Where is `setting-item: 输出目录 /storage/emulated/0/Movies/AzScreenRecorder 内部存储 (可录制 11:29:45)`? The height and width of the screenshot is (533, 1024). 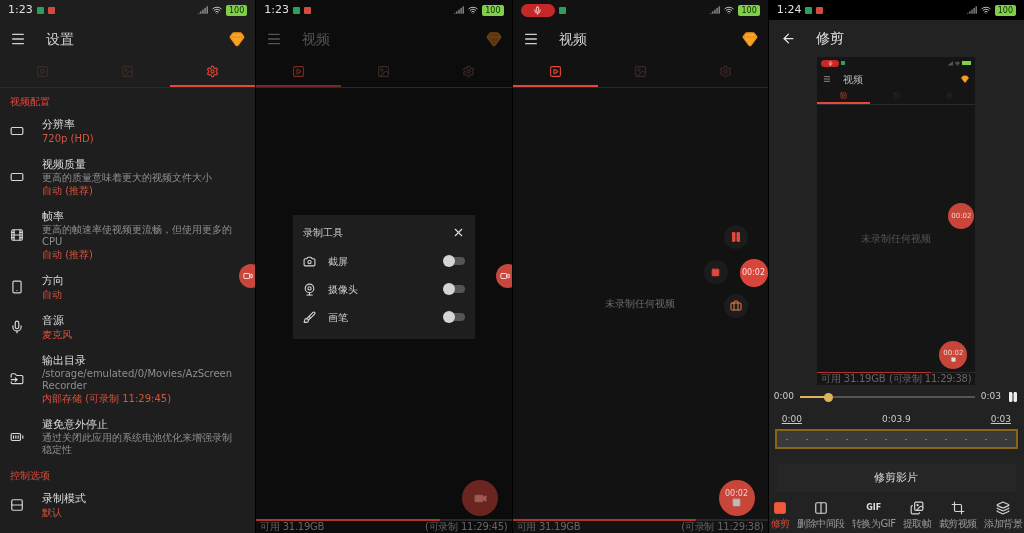
setting-item: 输出目录 /storage/emulated/0/Movies/AzScreenRecorder 内部存储 (可录制 11:29:45) is located at coordinates (120, 379).